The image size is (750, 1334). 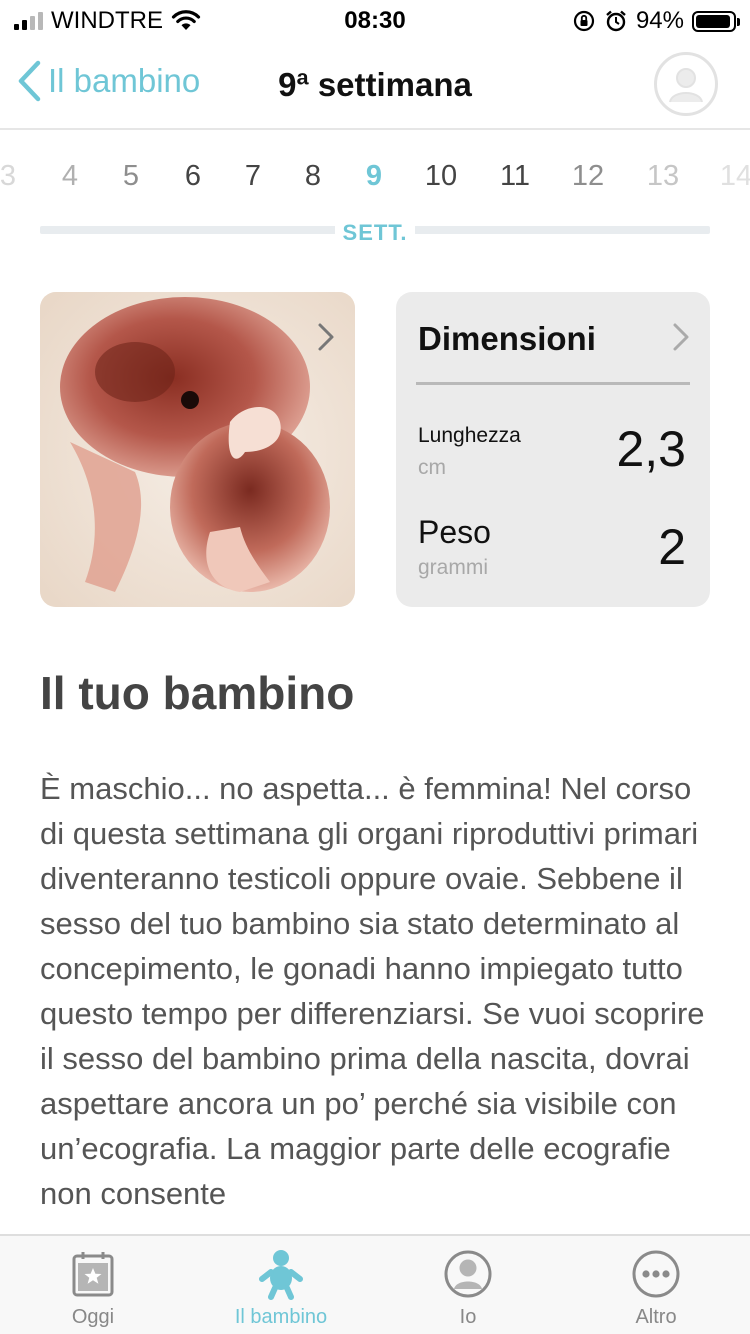 I want to click on profile-button, so click(x=686, y=84).